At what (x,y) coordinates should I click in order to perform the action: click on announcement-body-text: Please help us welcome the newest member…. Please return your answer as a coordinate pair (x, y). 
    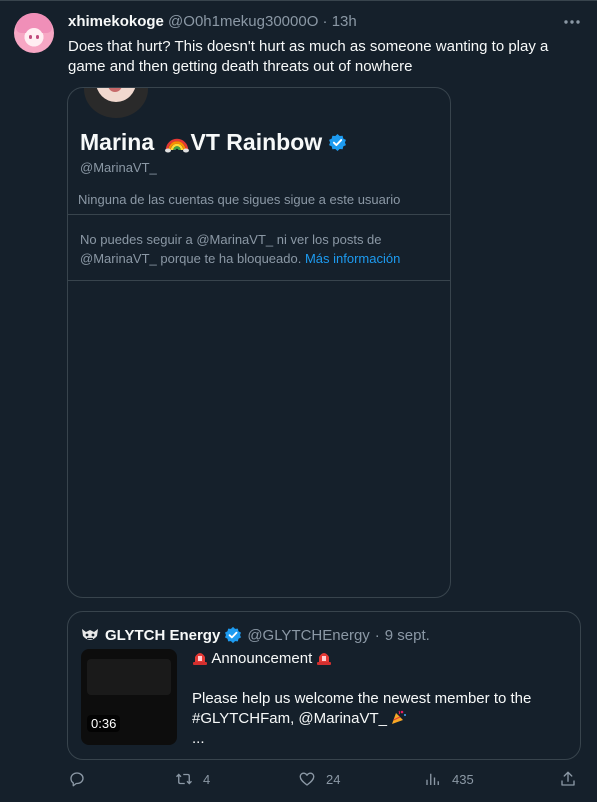
    Looking at the image, I should click on (362, 708).